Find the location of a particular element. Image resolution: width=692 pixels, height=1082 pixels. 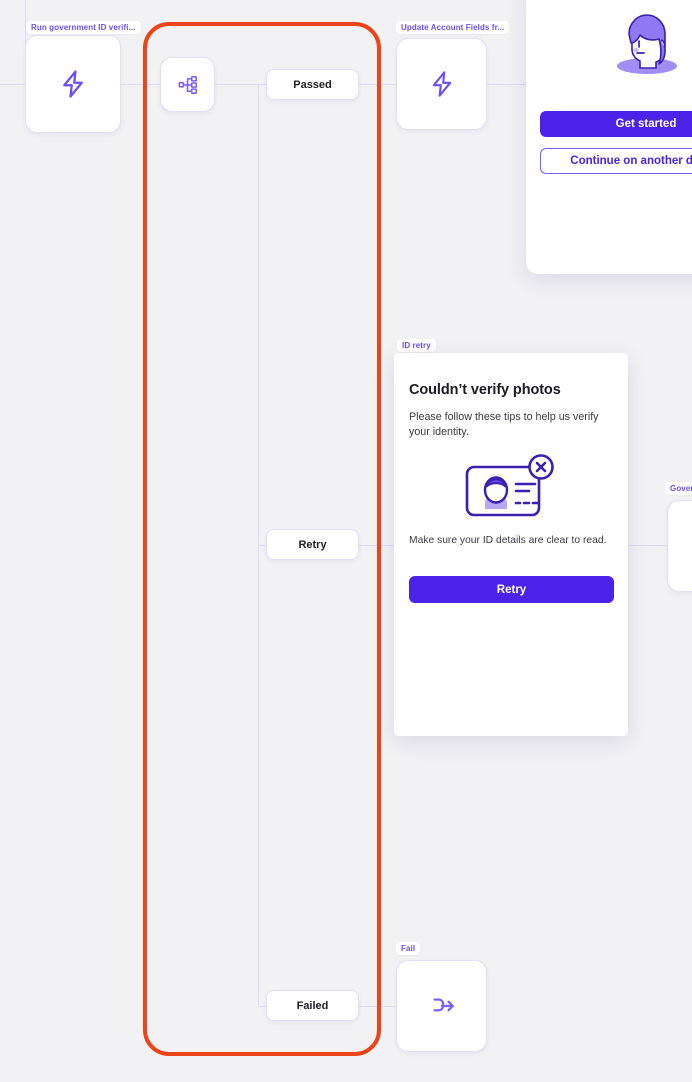

merge-arrow-icon is located at coordinates (442, 1006).